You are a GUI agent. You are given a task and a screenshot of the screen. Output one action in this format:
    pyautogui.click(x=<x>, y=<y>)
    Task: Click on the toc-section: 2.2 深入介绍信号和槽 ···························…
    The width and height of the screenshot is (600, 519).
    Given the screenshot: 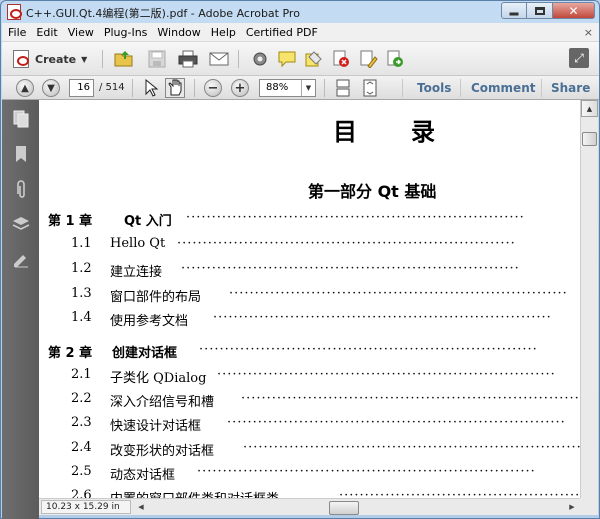 What is the action you would take?
    pyautogui.click(x=309, y=401)
    